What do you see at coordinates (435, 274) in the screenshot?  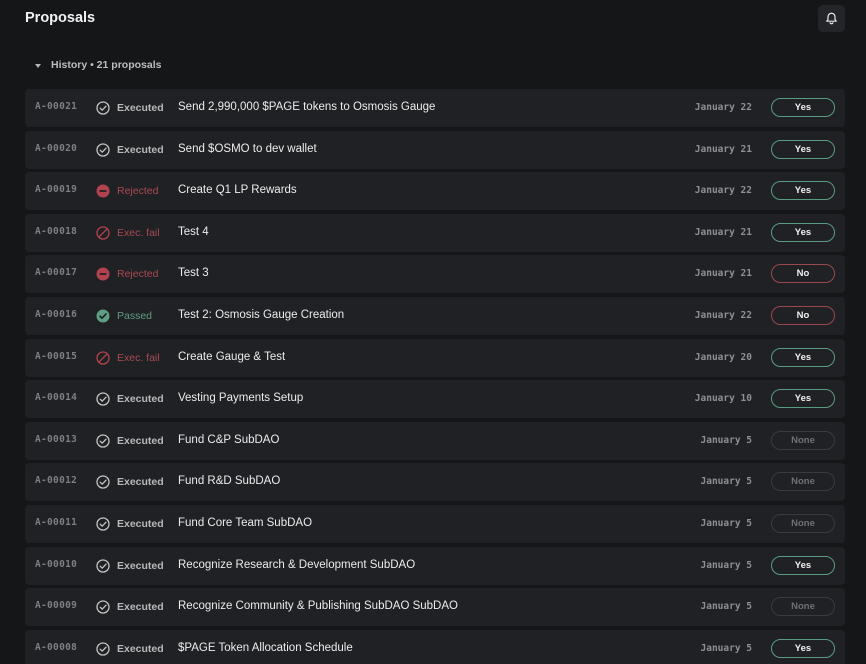 I see `proposal-row: A-00017 Rejected Test 3 January 21 No` at bounding box center [435, 274].